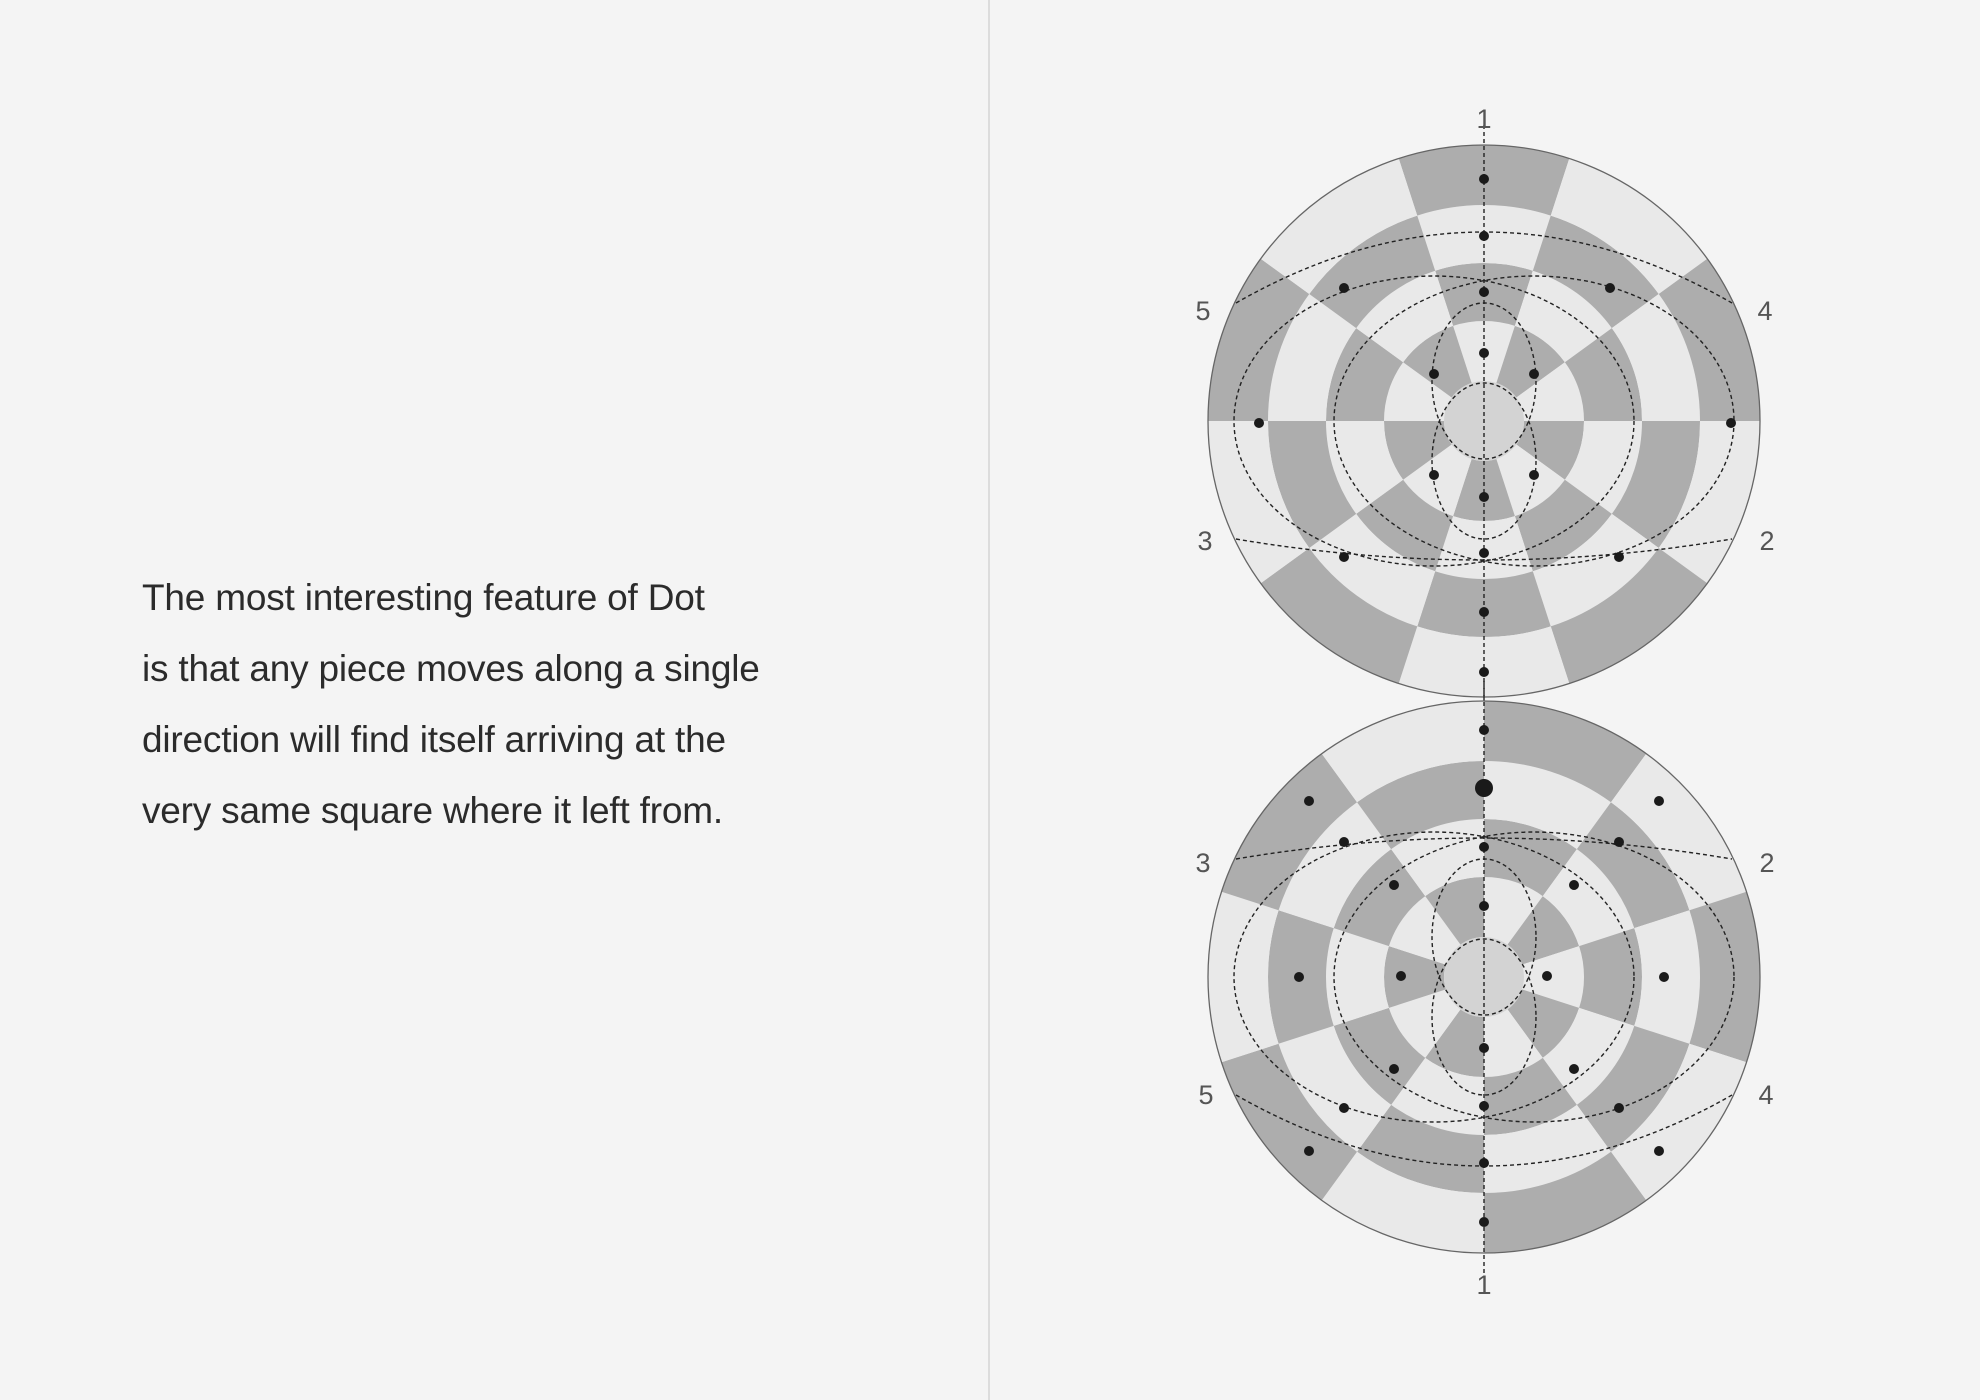 This screenshot has width=1980, height=1400. I want to click on body-text-line-4: very same square where it left from., so click(432, 810).